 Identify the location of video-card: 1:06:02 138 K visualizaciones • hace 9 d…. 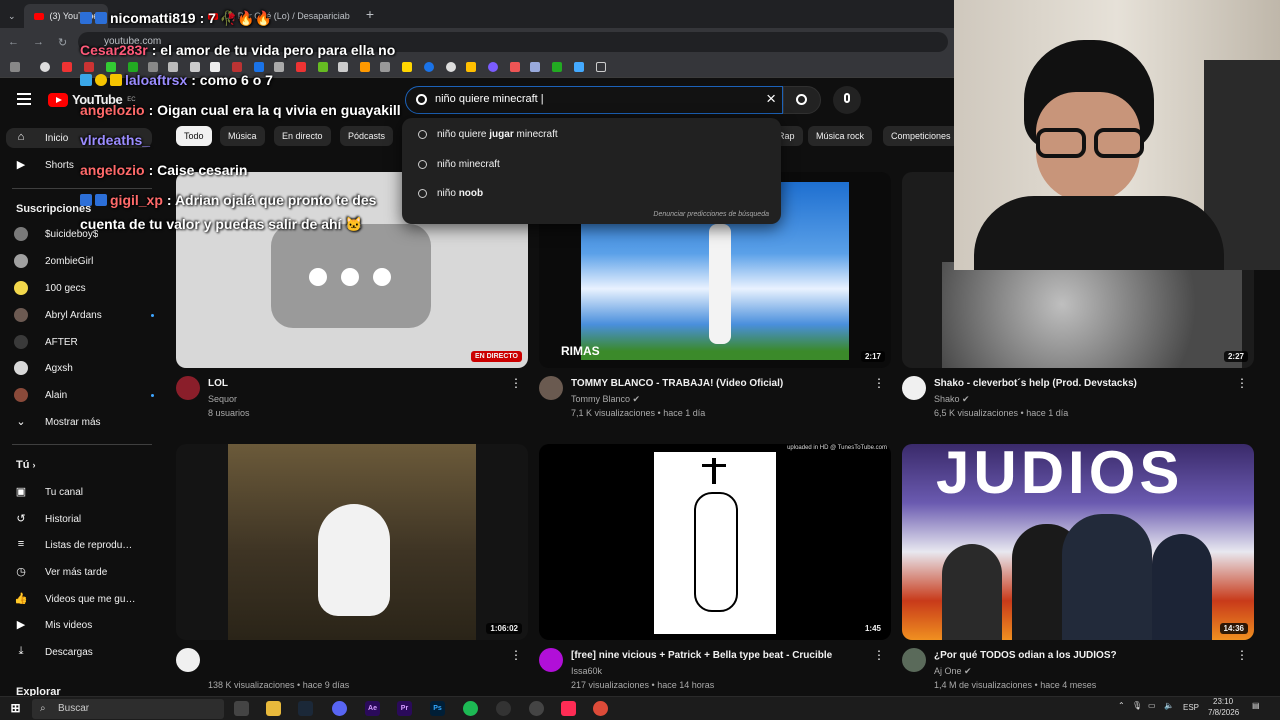
(352, 572).